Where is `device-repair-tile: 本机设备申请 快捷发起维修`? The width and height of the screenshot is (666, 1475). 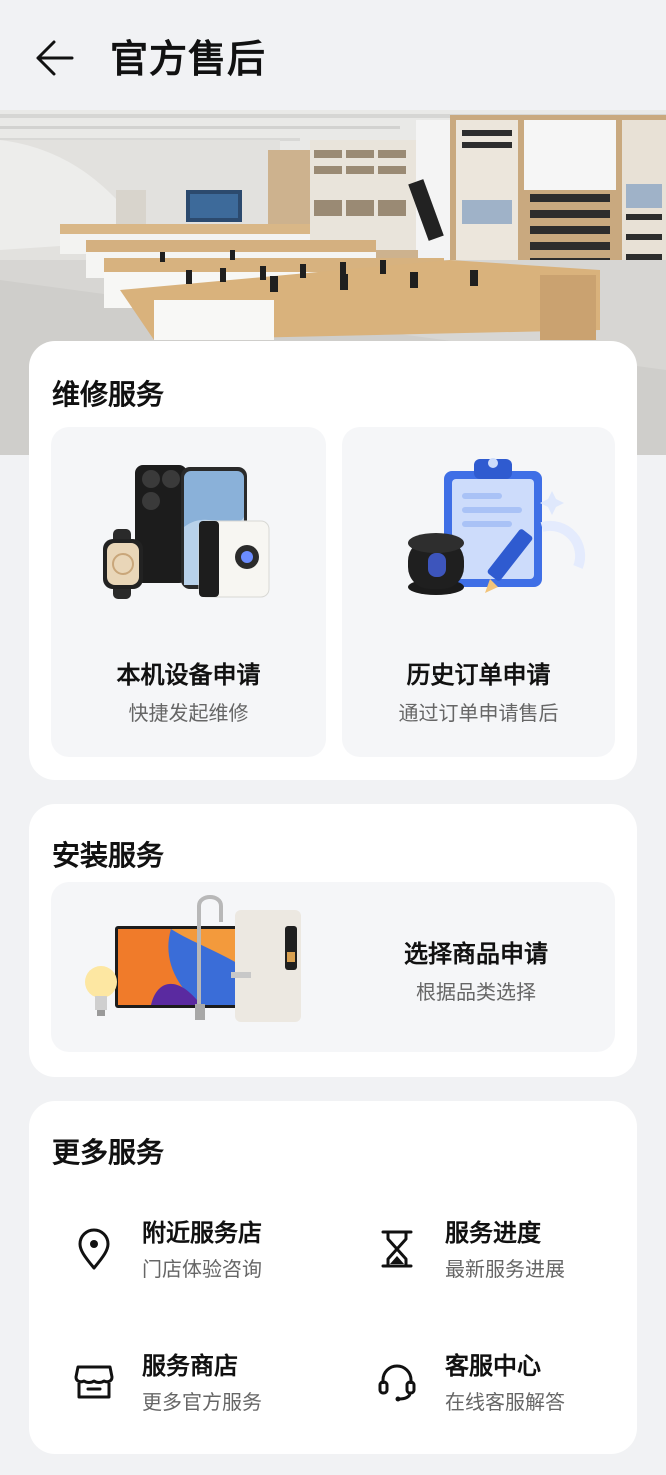
device-repair-tile: 本机设备申请 快捷发起维修 is located at coordinates (188, 592).